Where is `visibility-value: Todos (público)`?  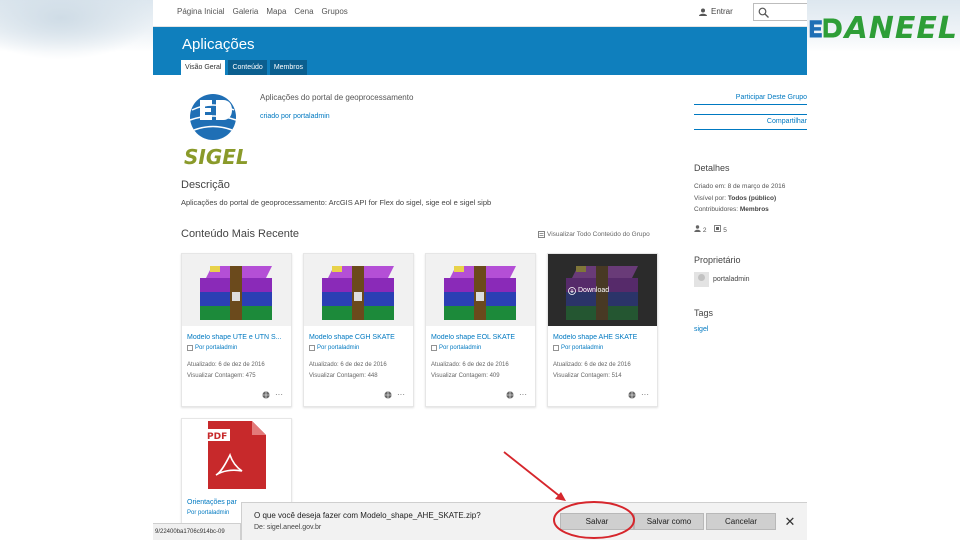 visibility-value: Todos (público) is located at coordinates (752, 198).